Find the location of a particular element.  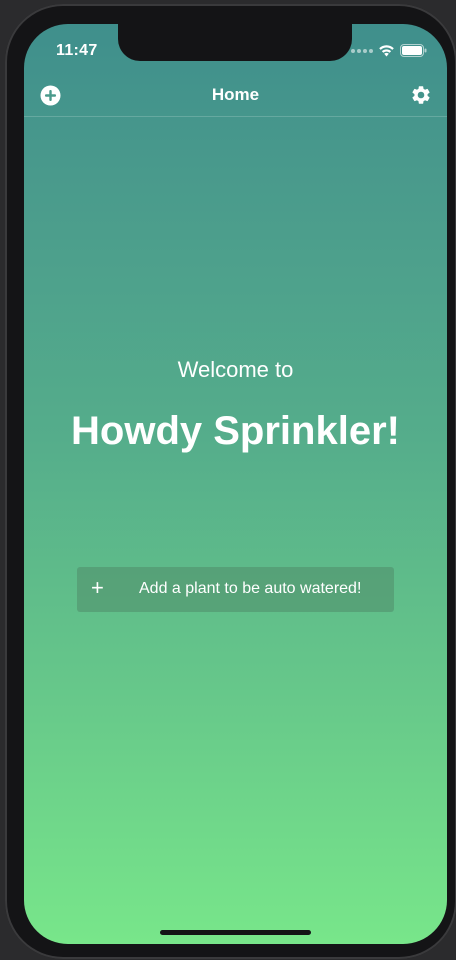

welcome-text: Welcome to is located at coordinates (235, 369).